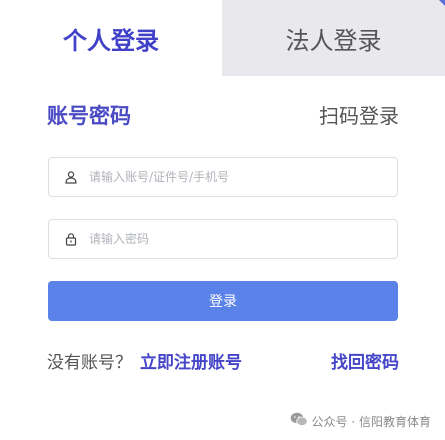 The width and height of the screenshot is (445, 440). I want to click on account-field, so click(223, 177).